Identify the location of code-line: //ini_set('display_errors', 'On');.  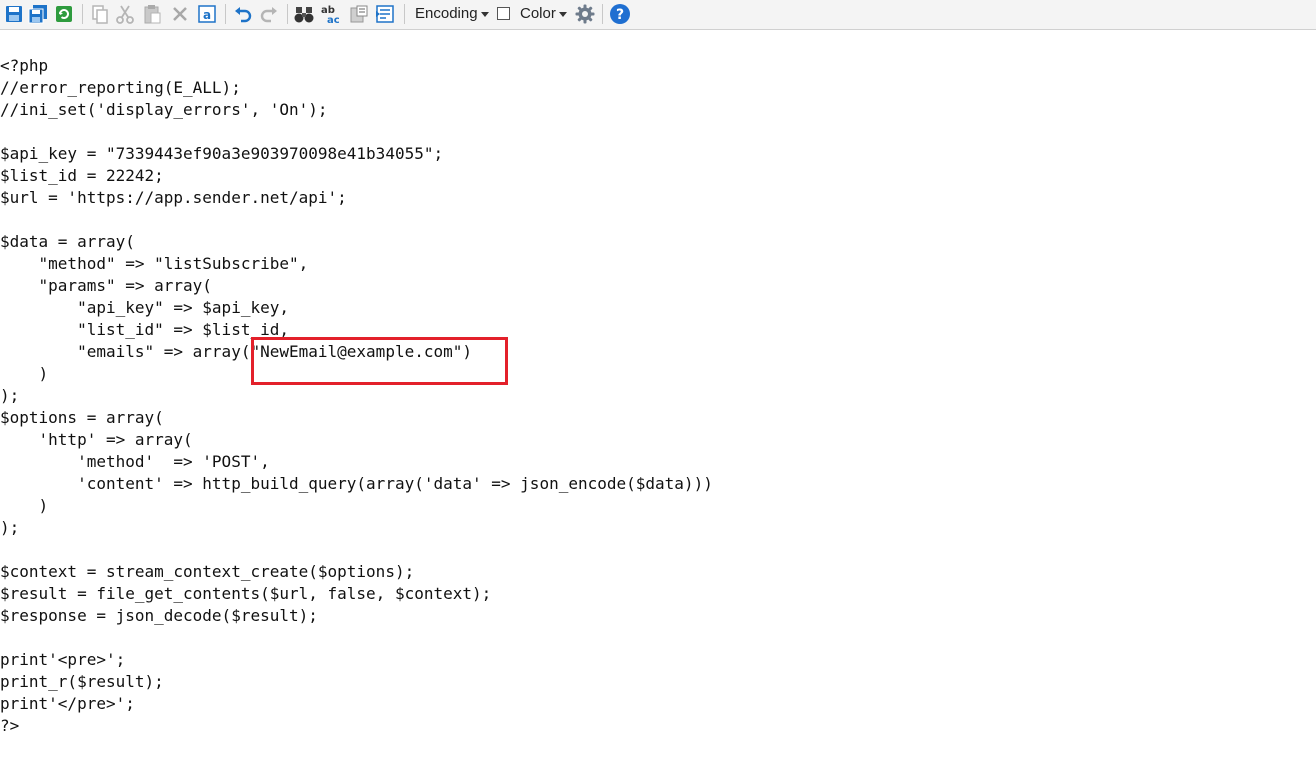
(356, 110).